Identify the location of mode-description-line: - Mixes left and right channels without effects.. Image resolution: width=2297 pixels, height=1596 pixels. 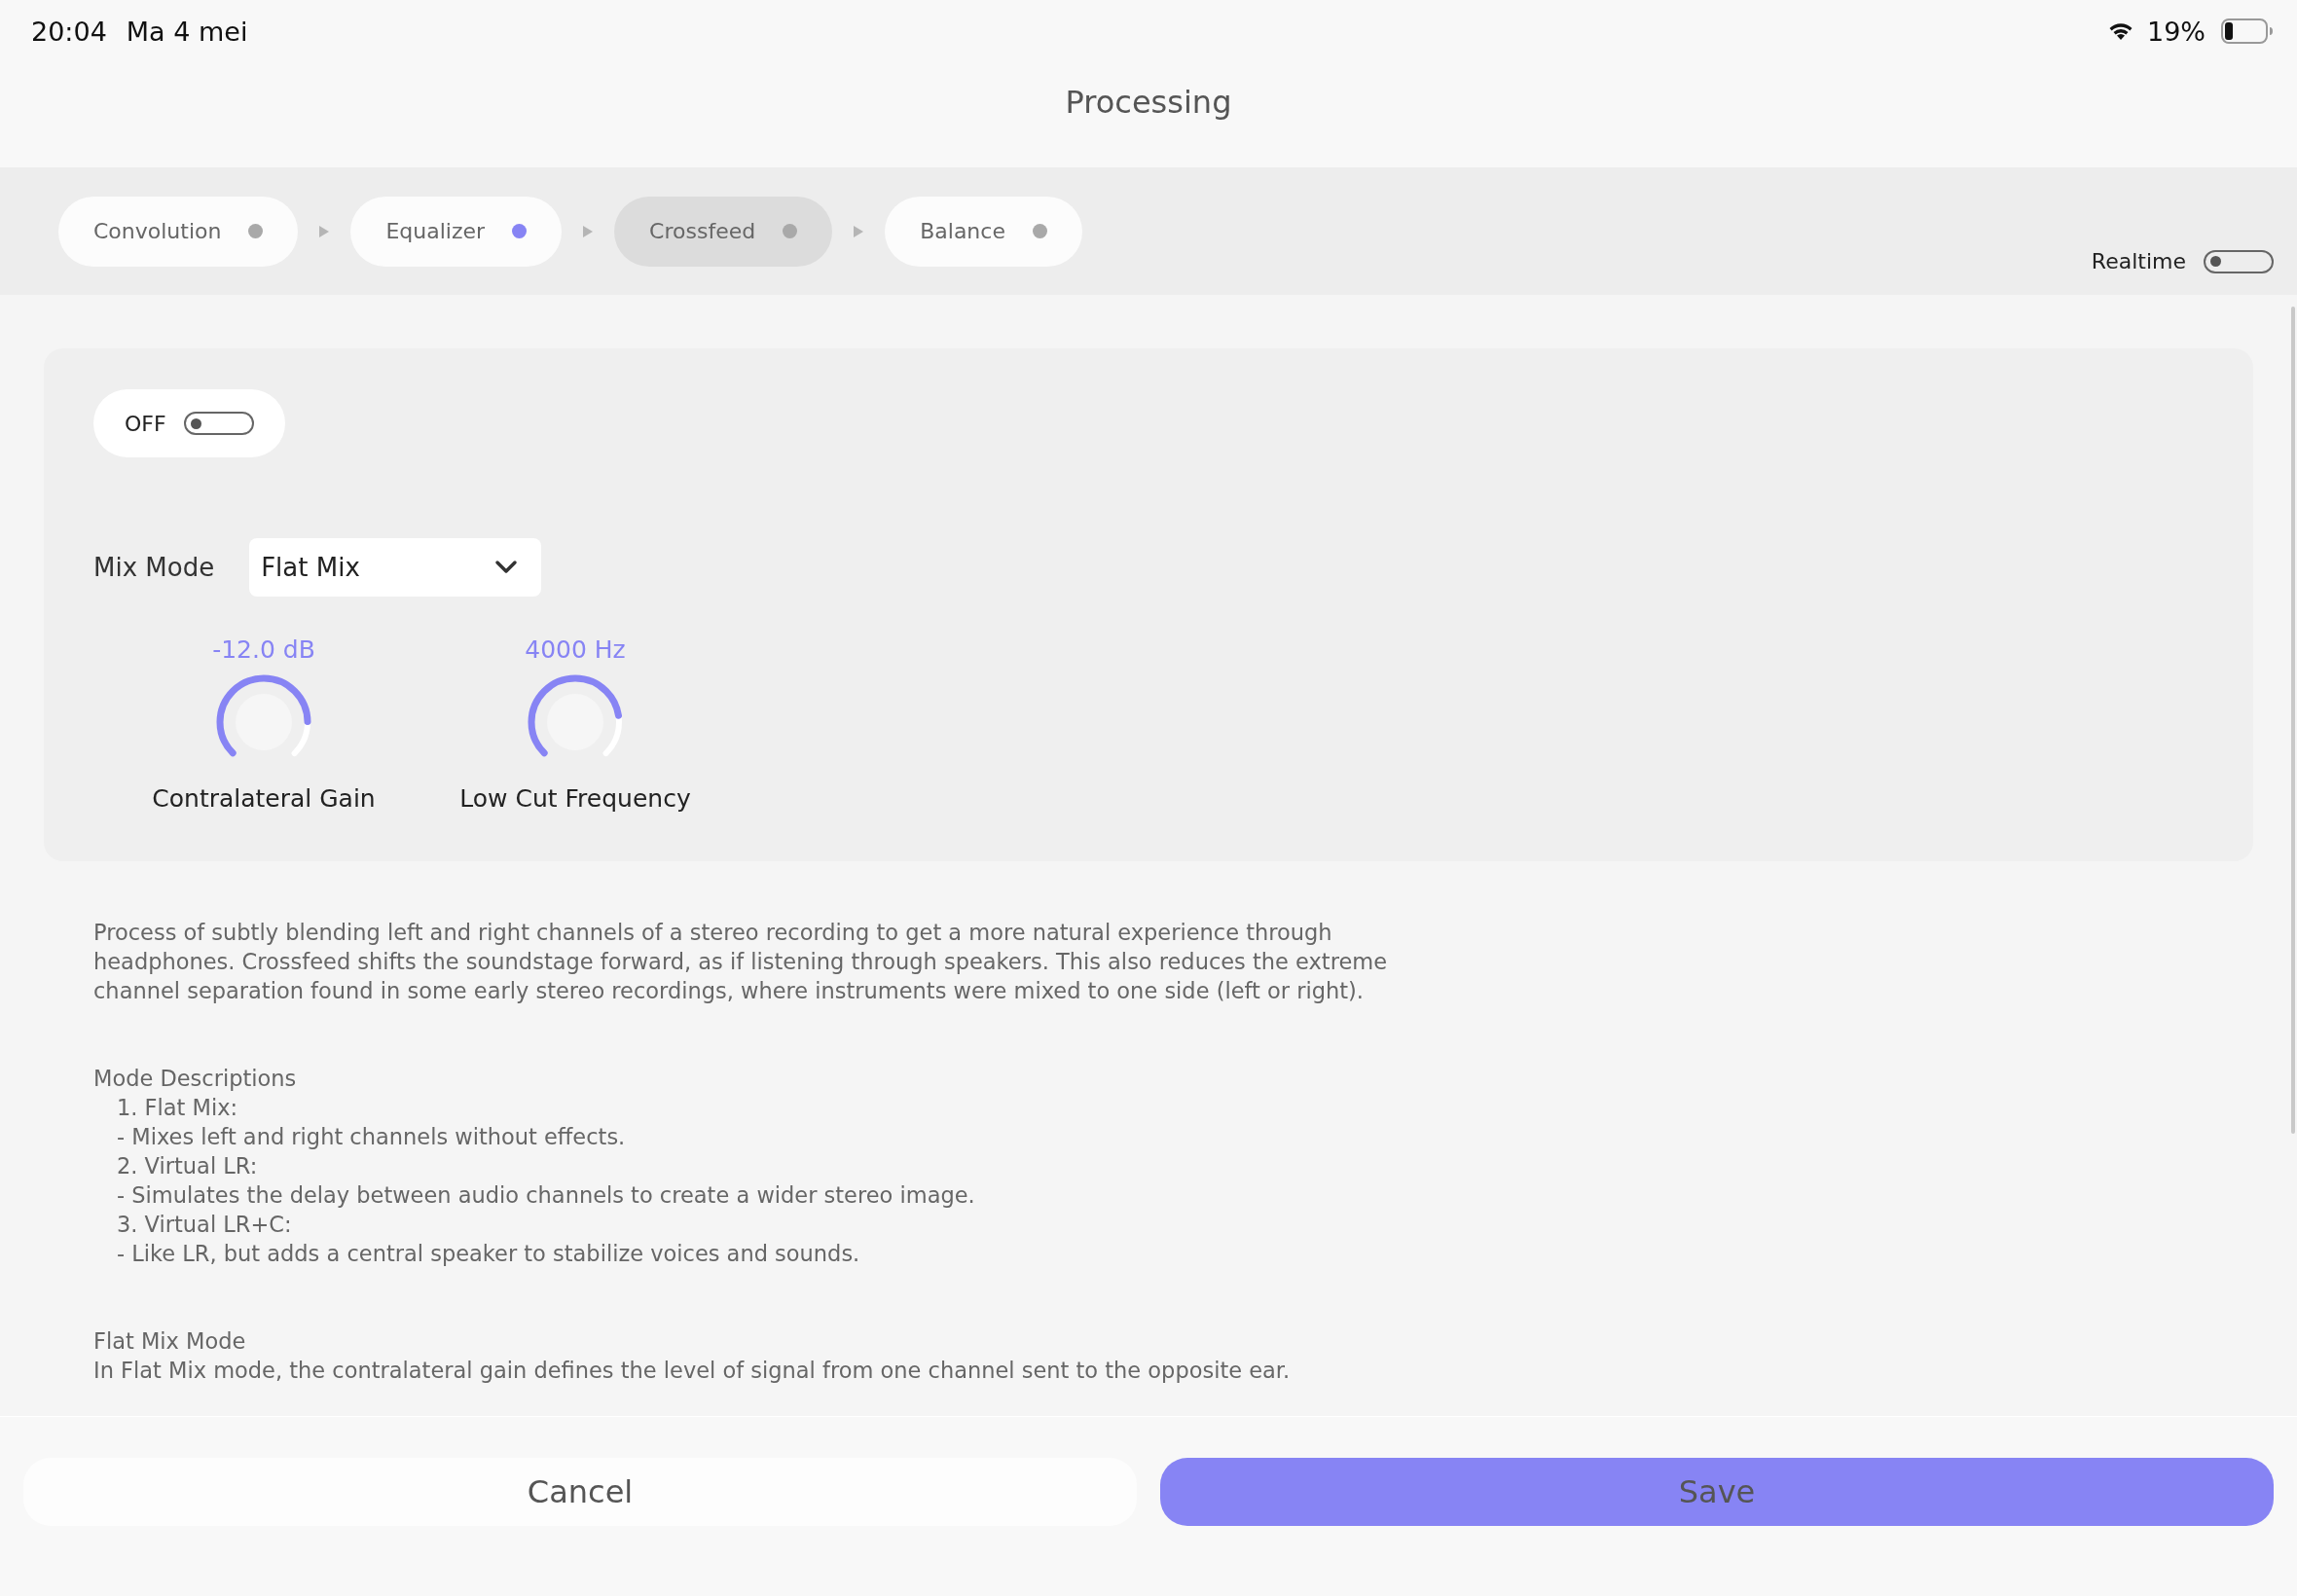
(371, 1137).